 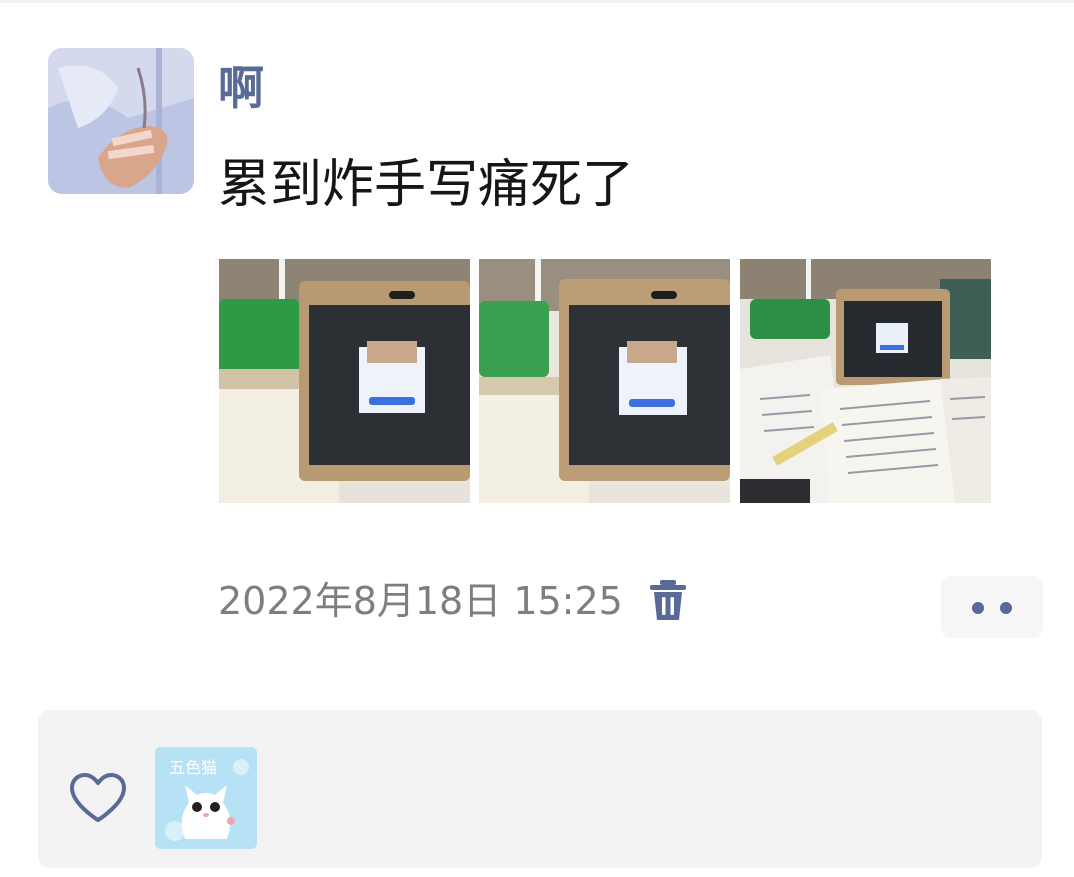 I want to click on more-options-button, so click(x=992, y=607).